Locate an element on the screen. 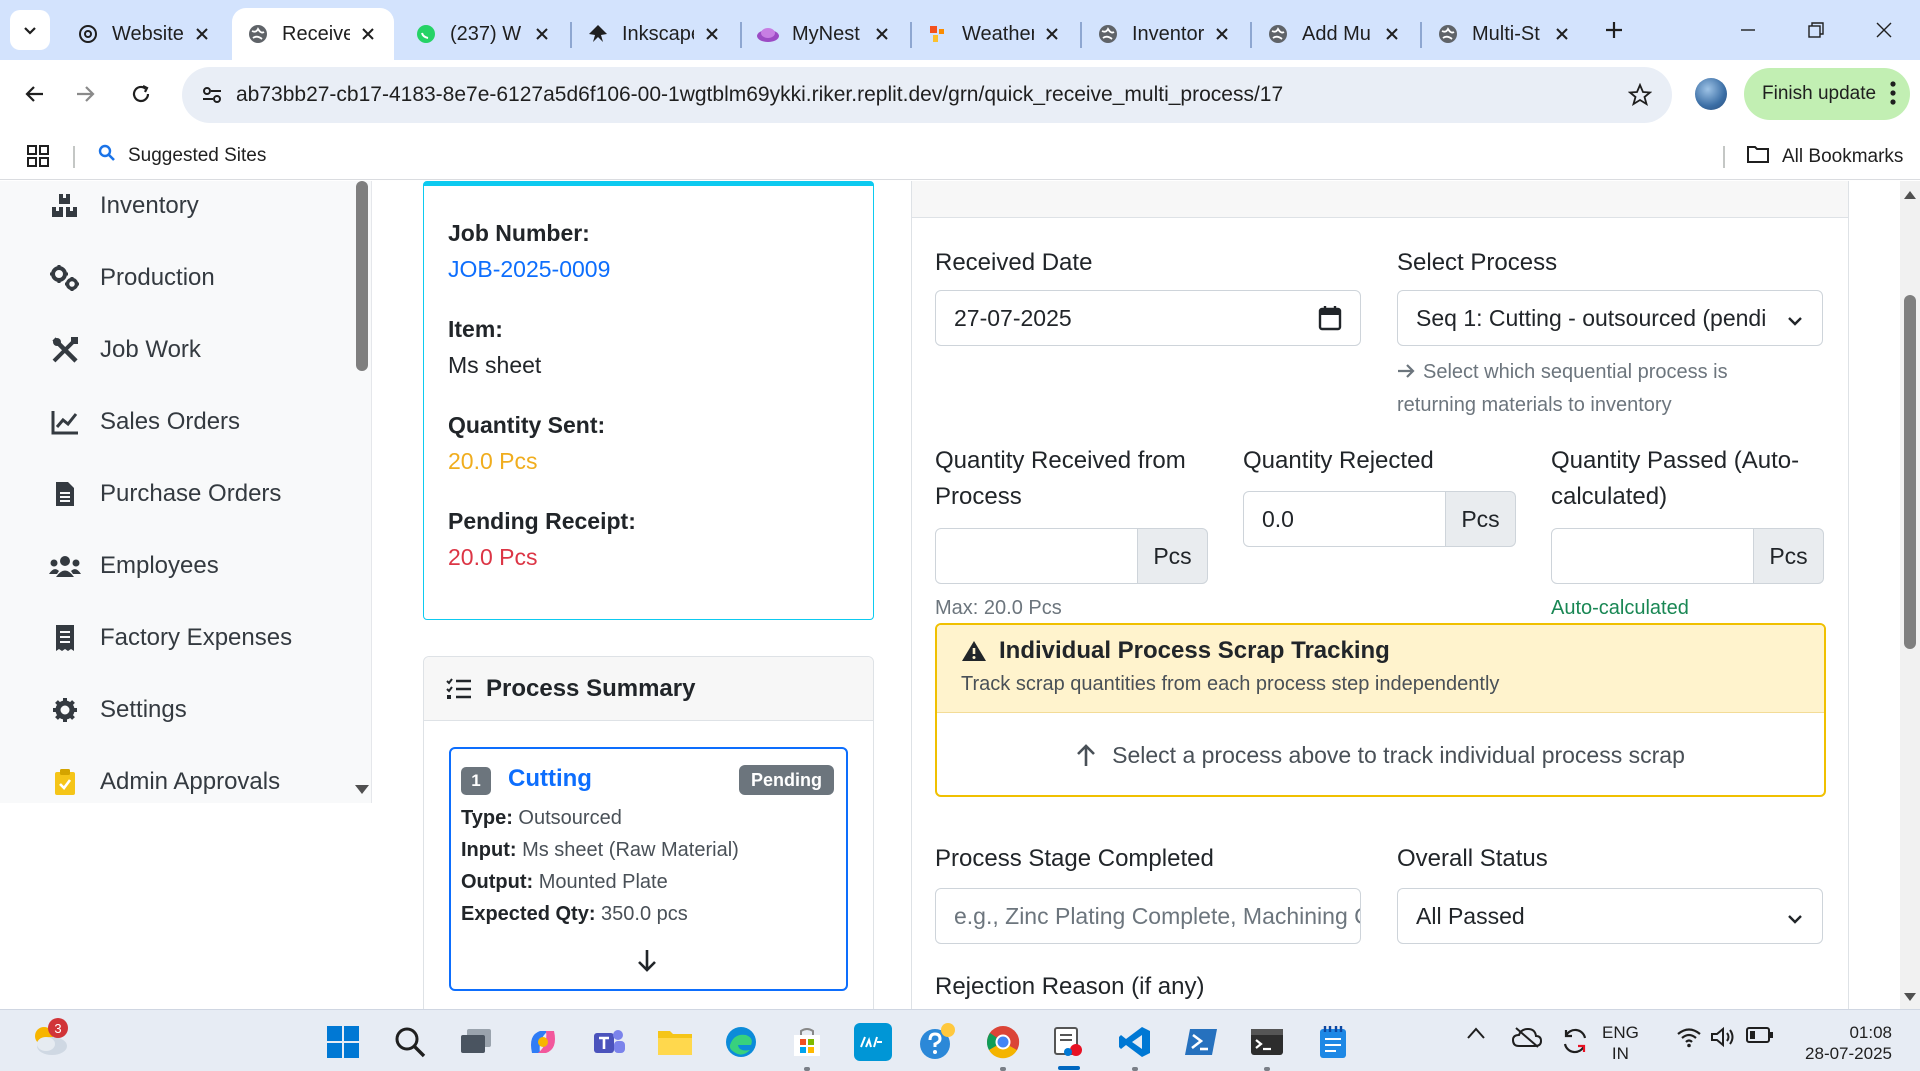 The height and width of the screenshot is (1071, 1920). apps-grid-icon is located at coordinates (38, 158).